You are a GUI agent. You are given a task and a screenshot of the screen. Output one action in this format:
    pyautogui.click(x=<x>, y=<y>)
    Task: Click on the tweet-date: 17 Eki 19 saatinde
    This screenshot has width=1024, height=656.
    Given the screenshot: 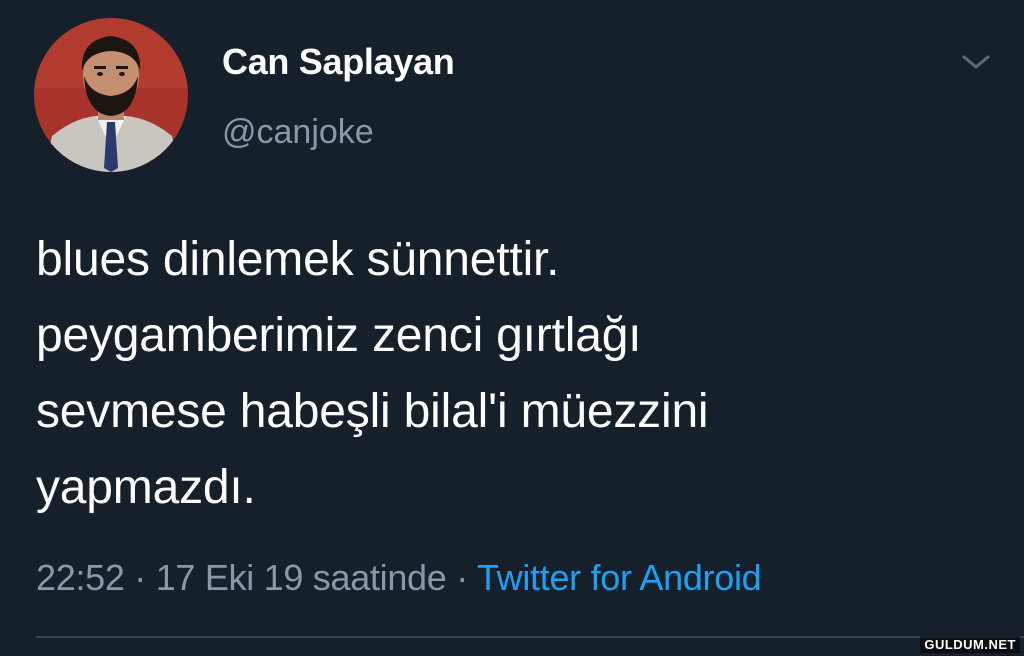 What is the action you would take?
    pyautogui.click(x=301, y=577)
    